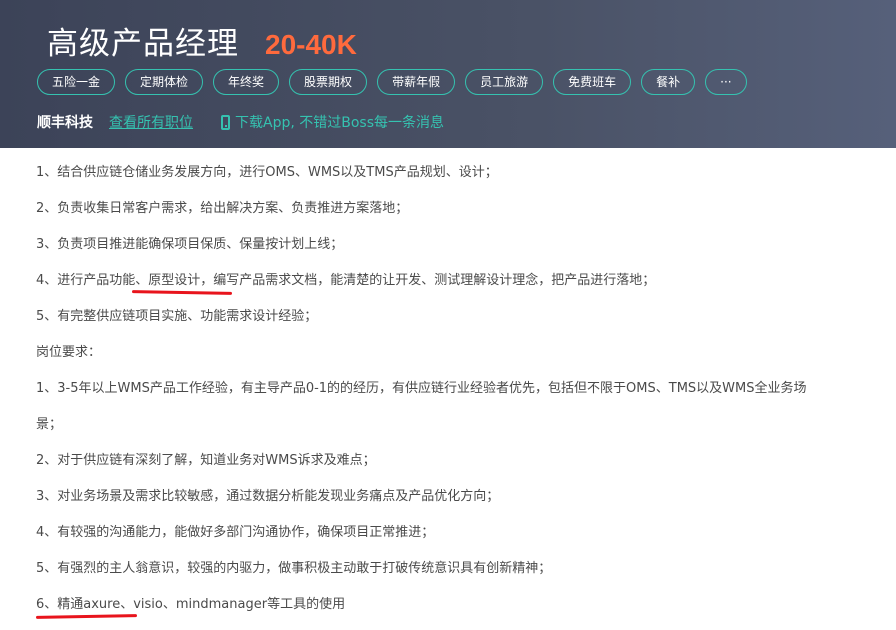 The height and width of the screenshot is (630, 896). I want to click on job-title: 高级产品经理, so click(143, 44).